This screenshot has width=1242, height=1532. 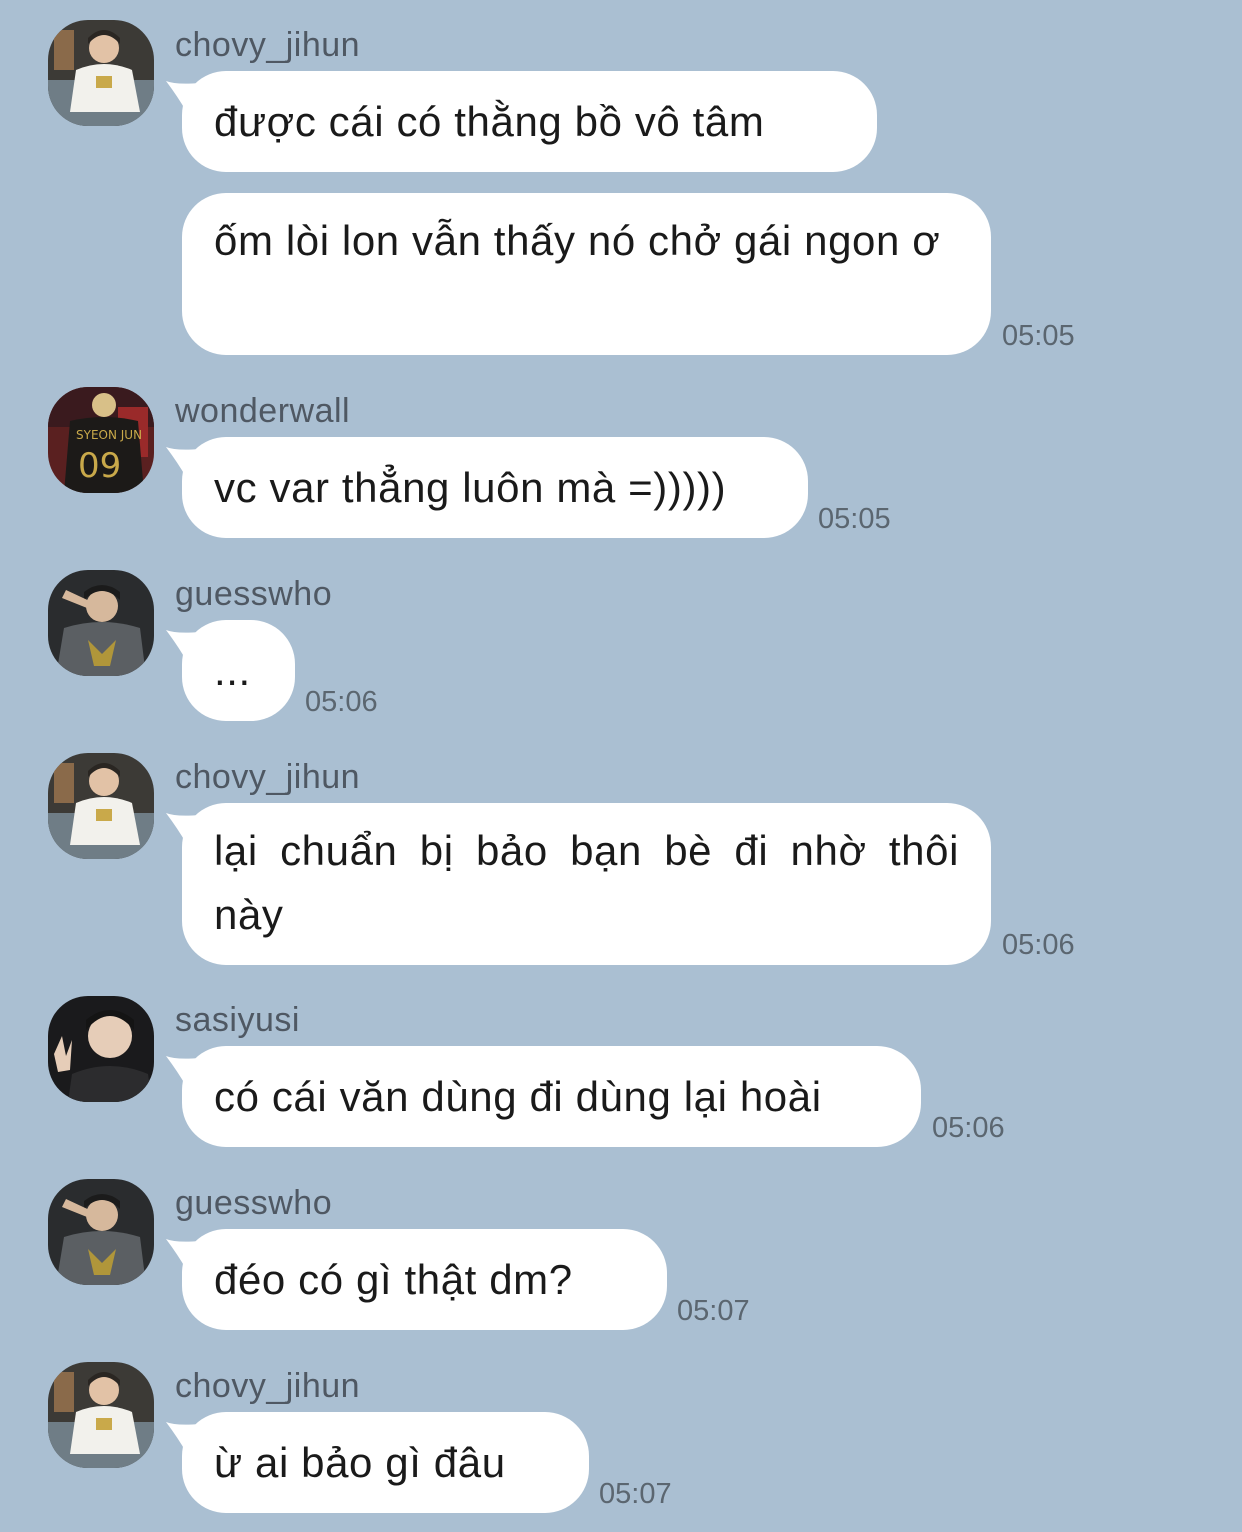 I want to click on message-bubble: được cái có thằng bồ vô tâm, so click(x=521, y=121).